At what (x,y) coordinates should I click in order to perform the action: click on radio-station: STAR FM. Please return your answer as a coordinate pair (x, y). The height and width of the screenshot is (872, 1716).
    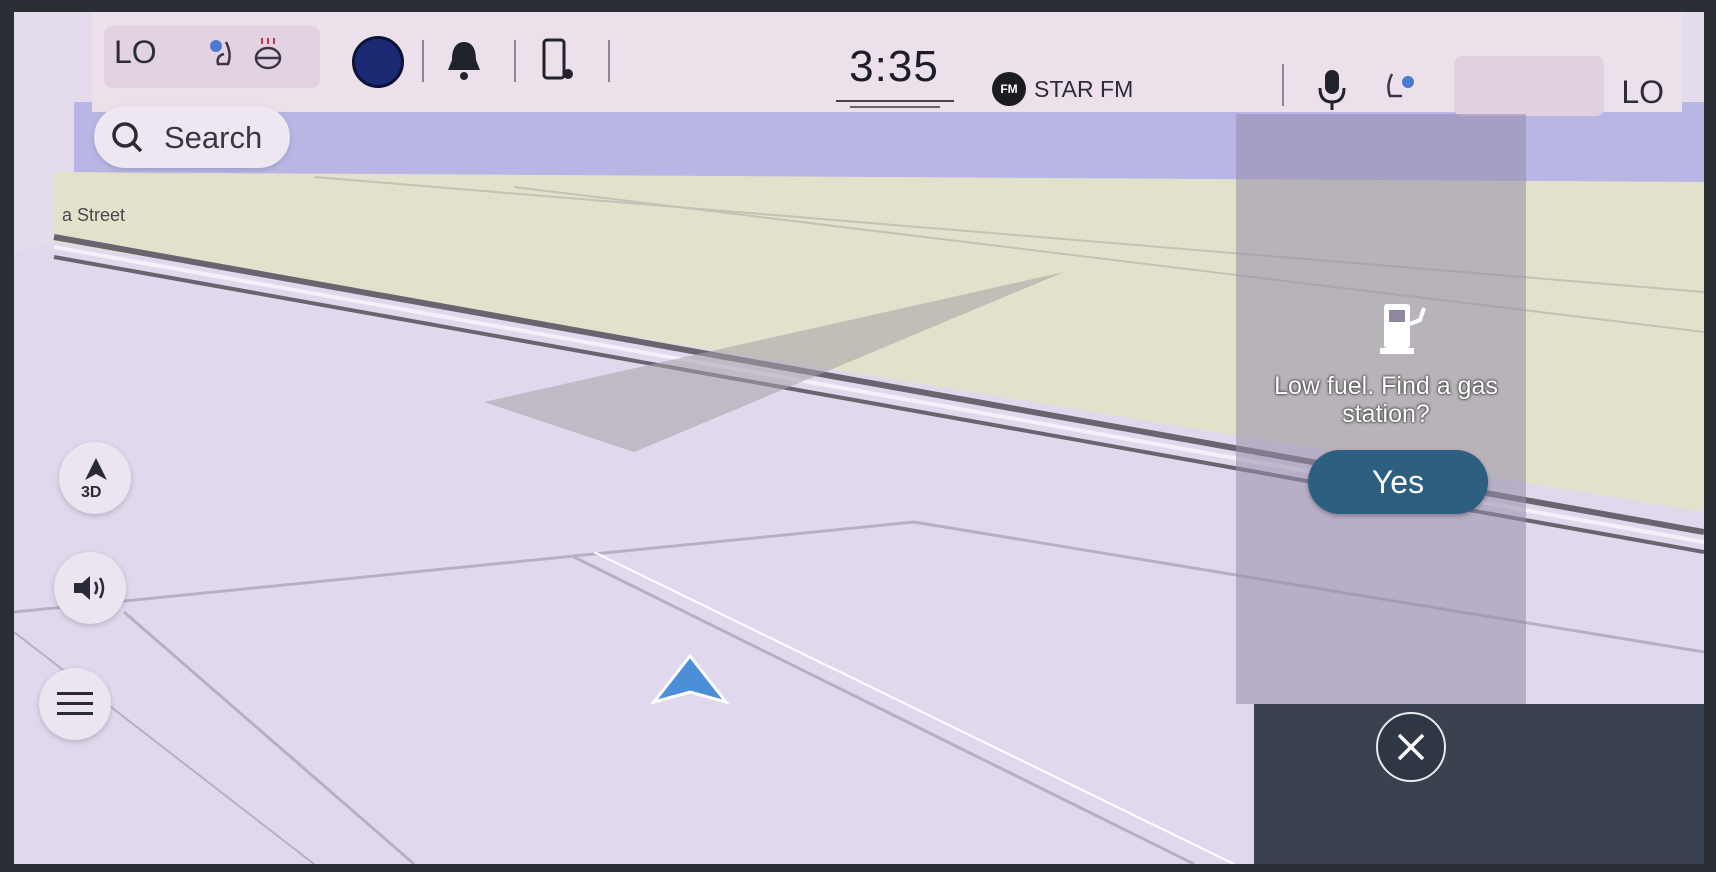
    Looking at the image, I should click on (1083, 89).